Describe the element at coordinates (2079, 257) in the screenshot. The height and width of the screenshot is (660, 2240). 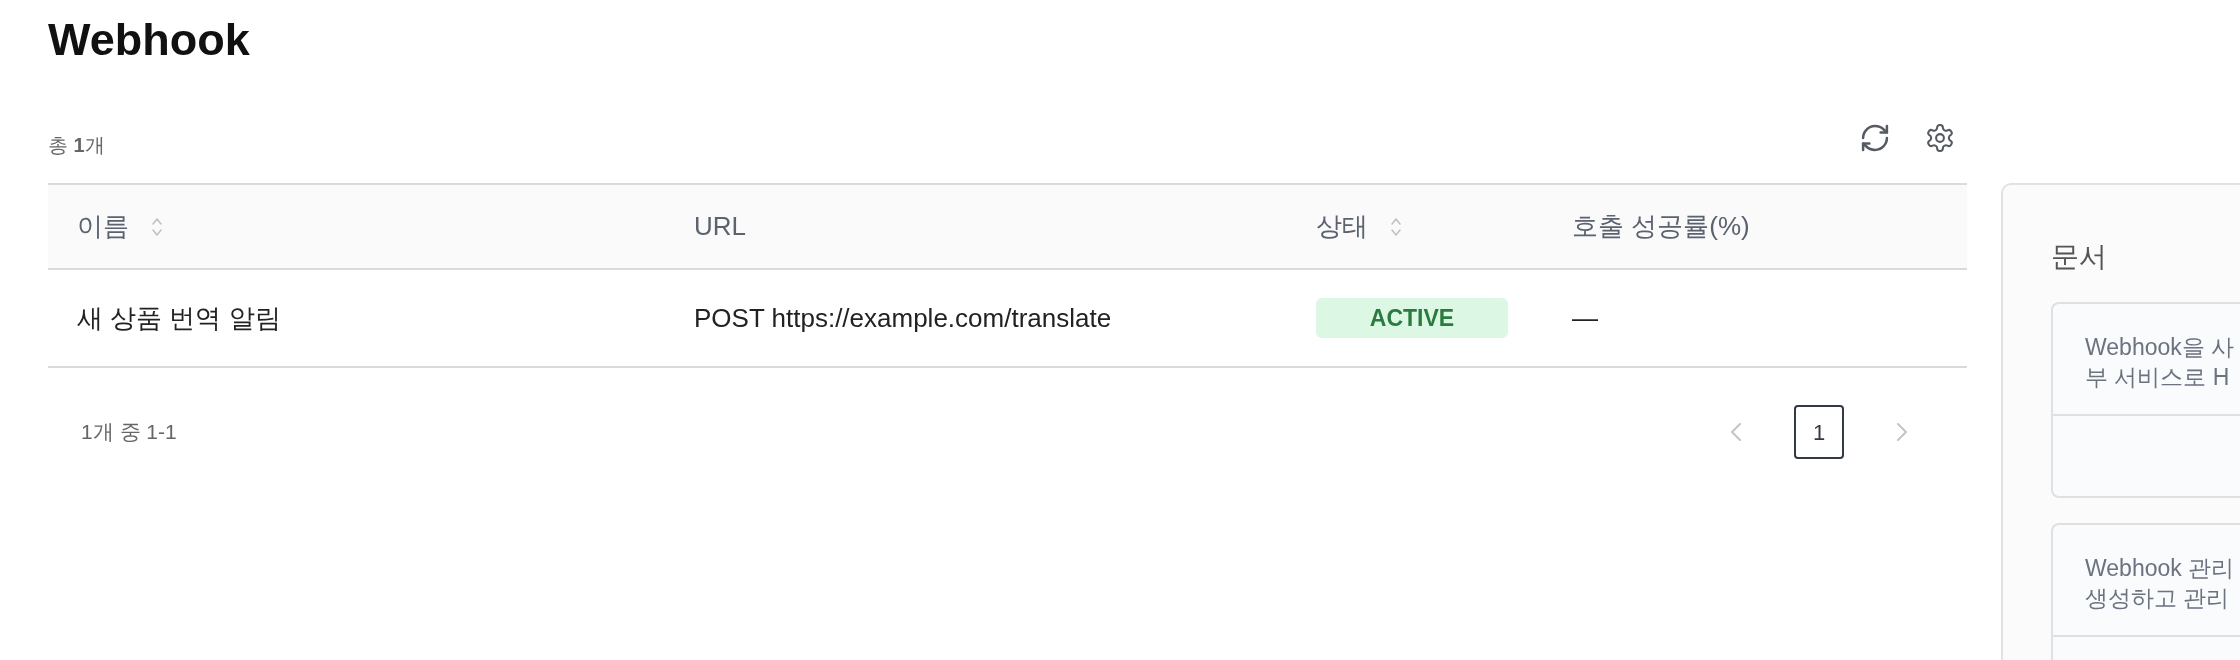
I see `panel-title: 문서` at that location.